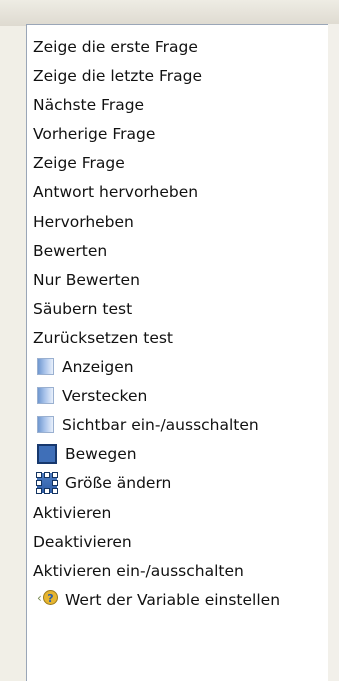  I want to click on menu-item-label: Größe ändern, so click(118, 483).